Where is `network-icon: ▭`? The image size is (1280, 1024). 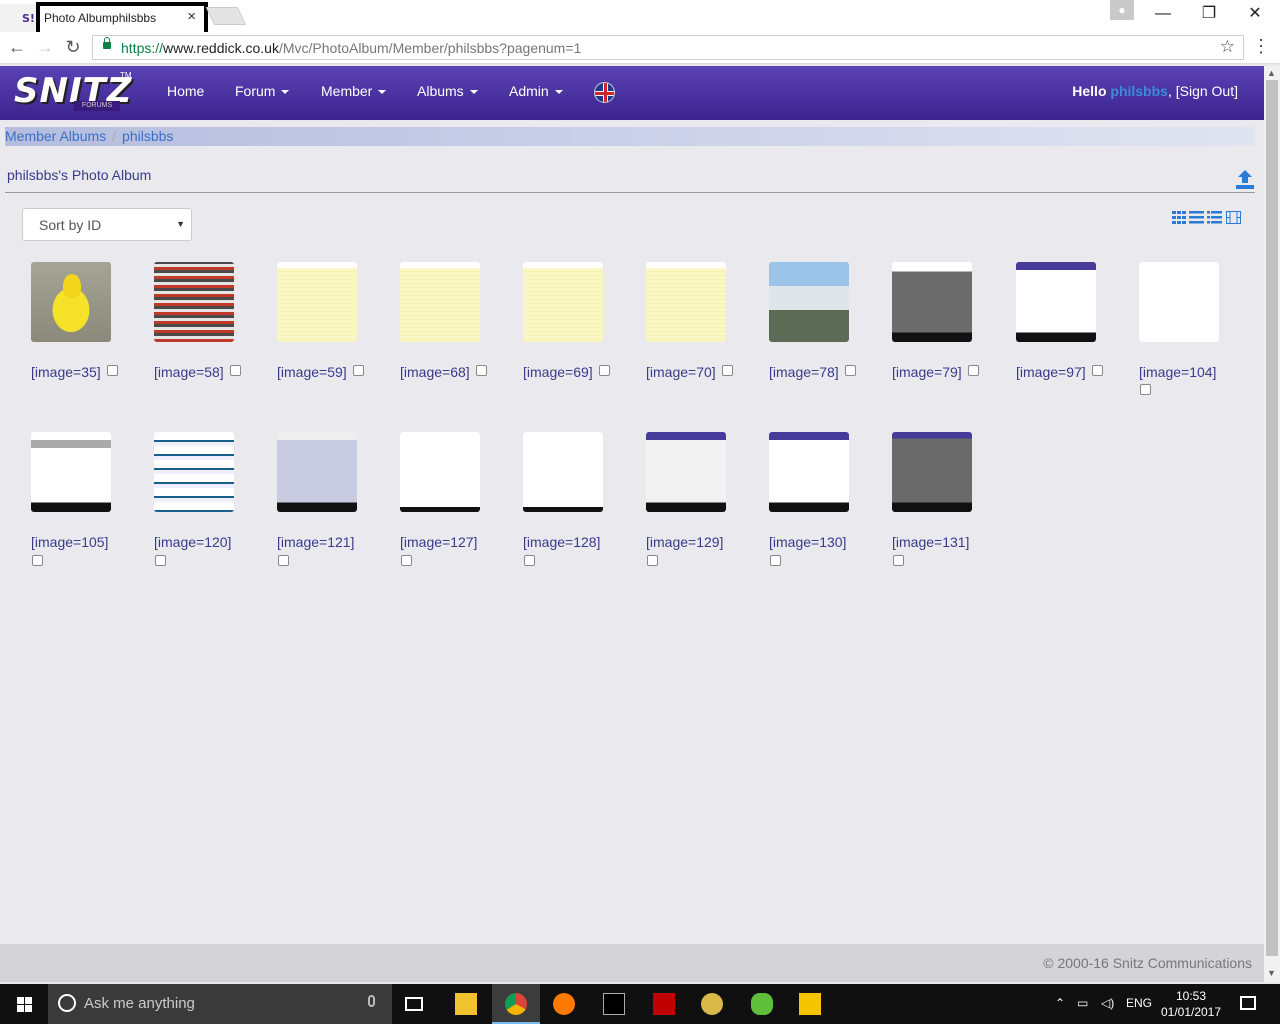
network-icon: ▭ is located at coordinates (1082, 1003).